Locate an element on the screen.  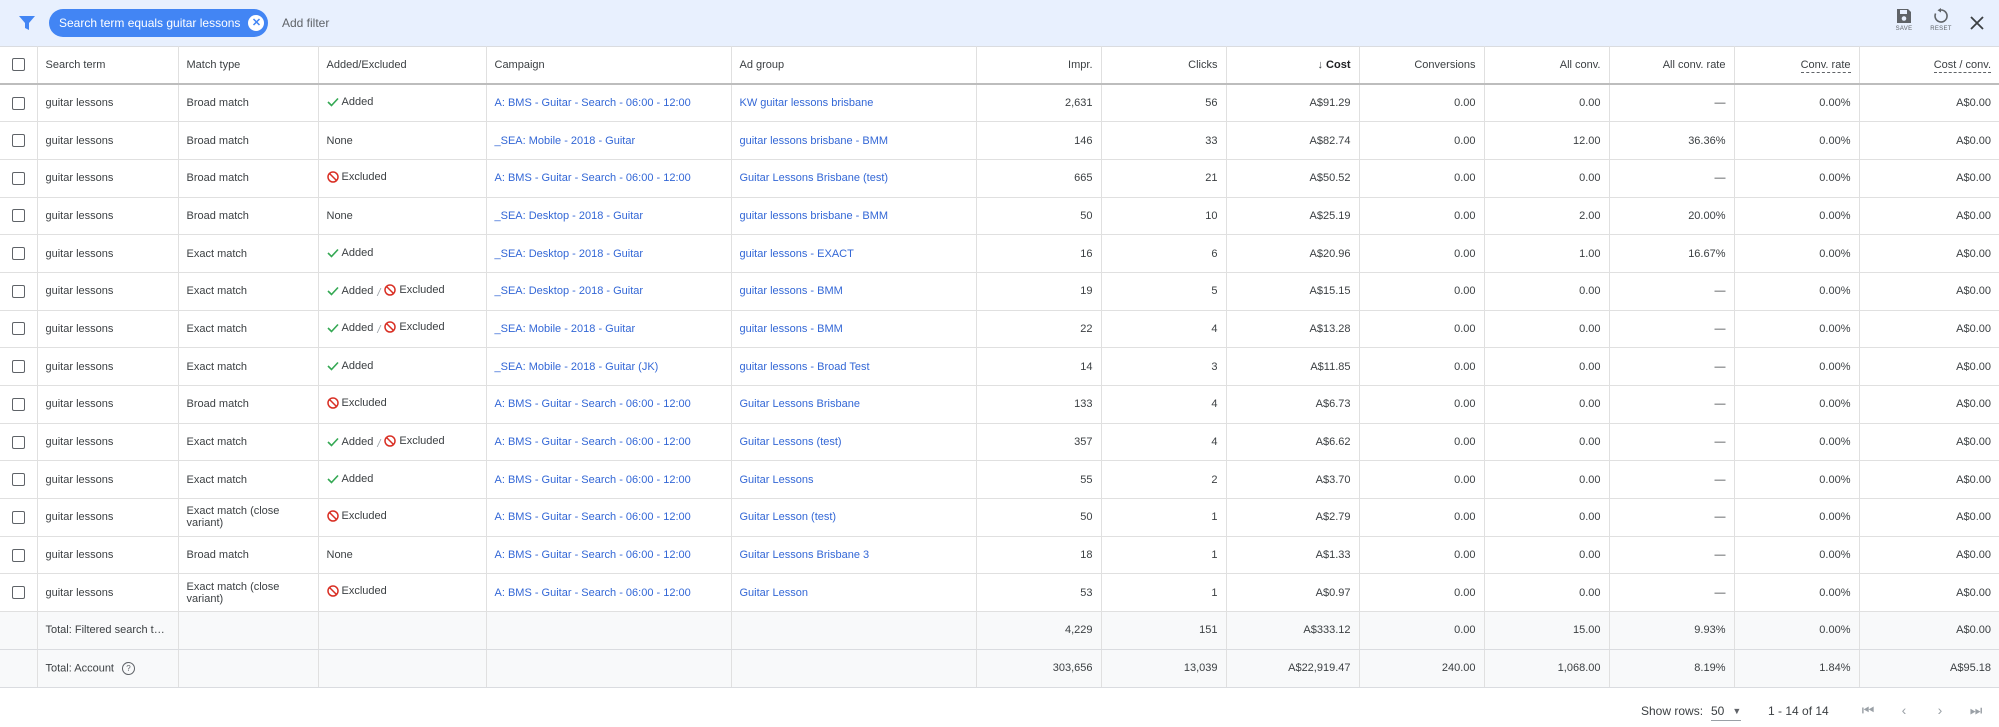
first-page-icon: ⏮ is located at coordinates (1868, 710).